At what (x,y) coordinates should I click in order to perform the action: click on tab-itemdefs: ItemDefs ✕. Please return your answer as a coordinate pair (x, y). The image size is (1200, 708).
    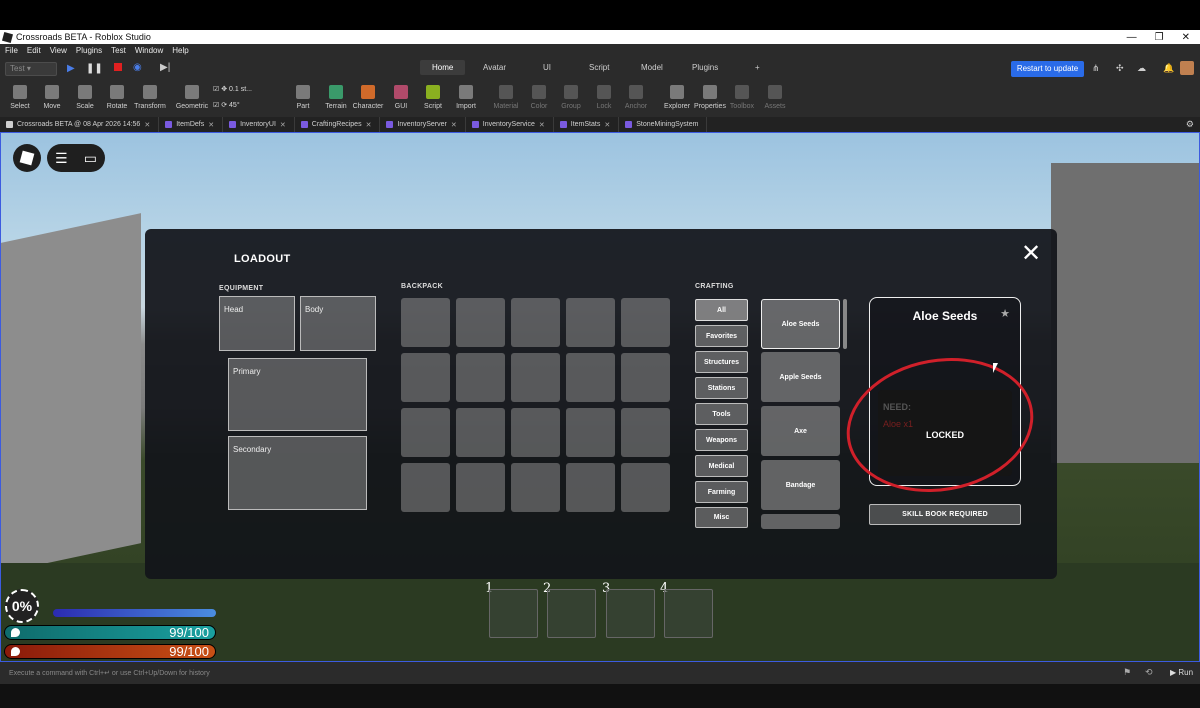
    Looking at the image, I should click on (191, 124).